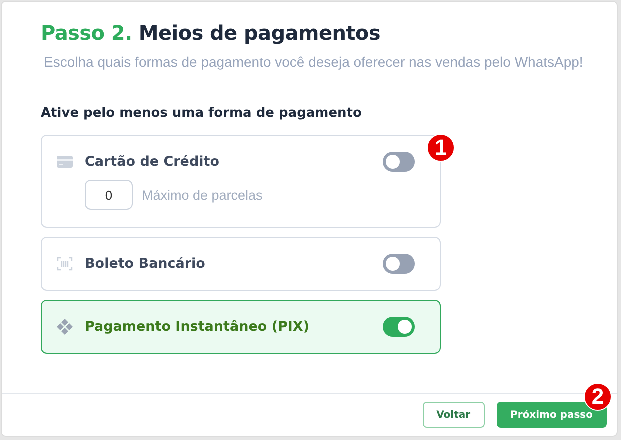 The height and width of the screenshot is (440, 621). What do you see at coordinates (202, 195) in the screenshot?
I see `installments-label: Máximo de parcelas` at bounding box center [202, 195].